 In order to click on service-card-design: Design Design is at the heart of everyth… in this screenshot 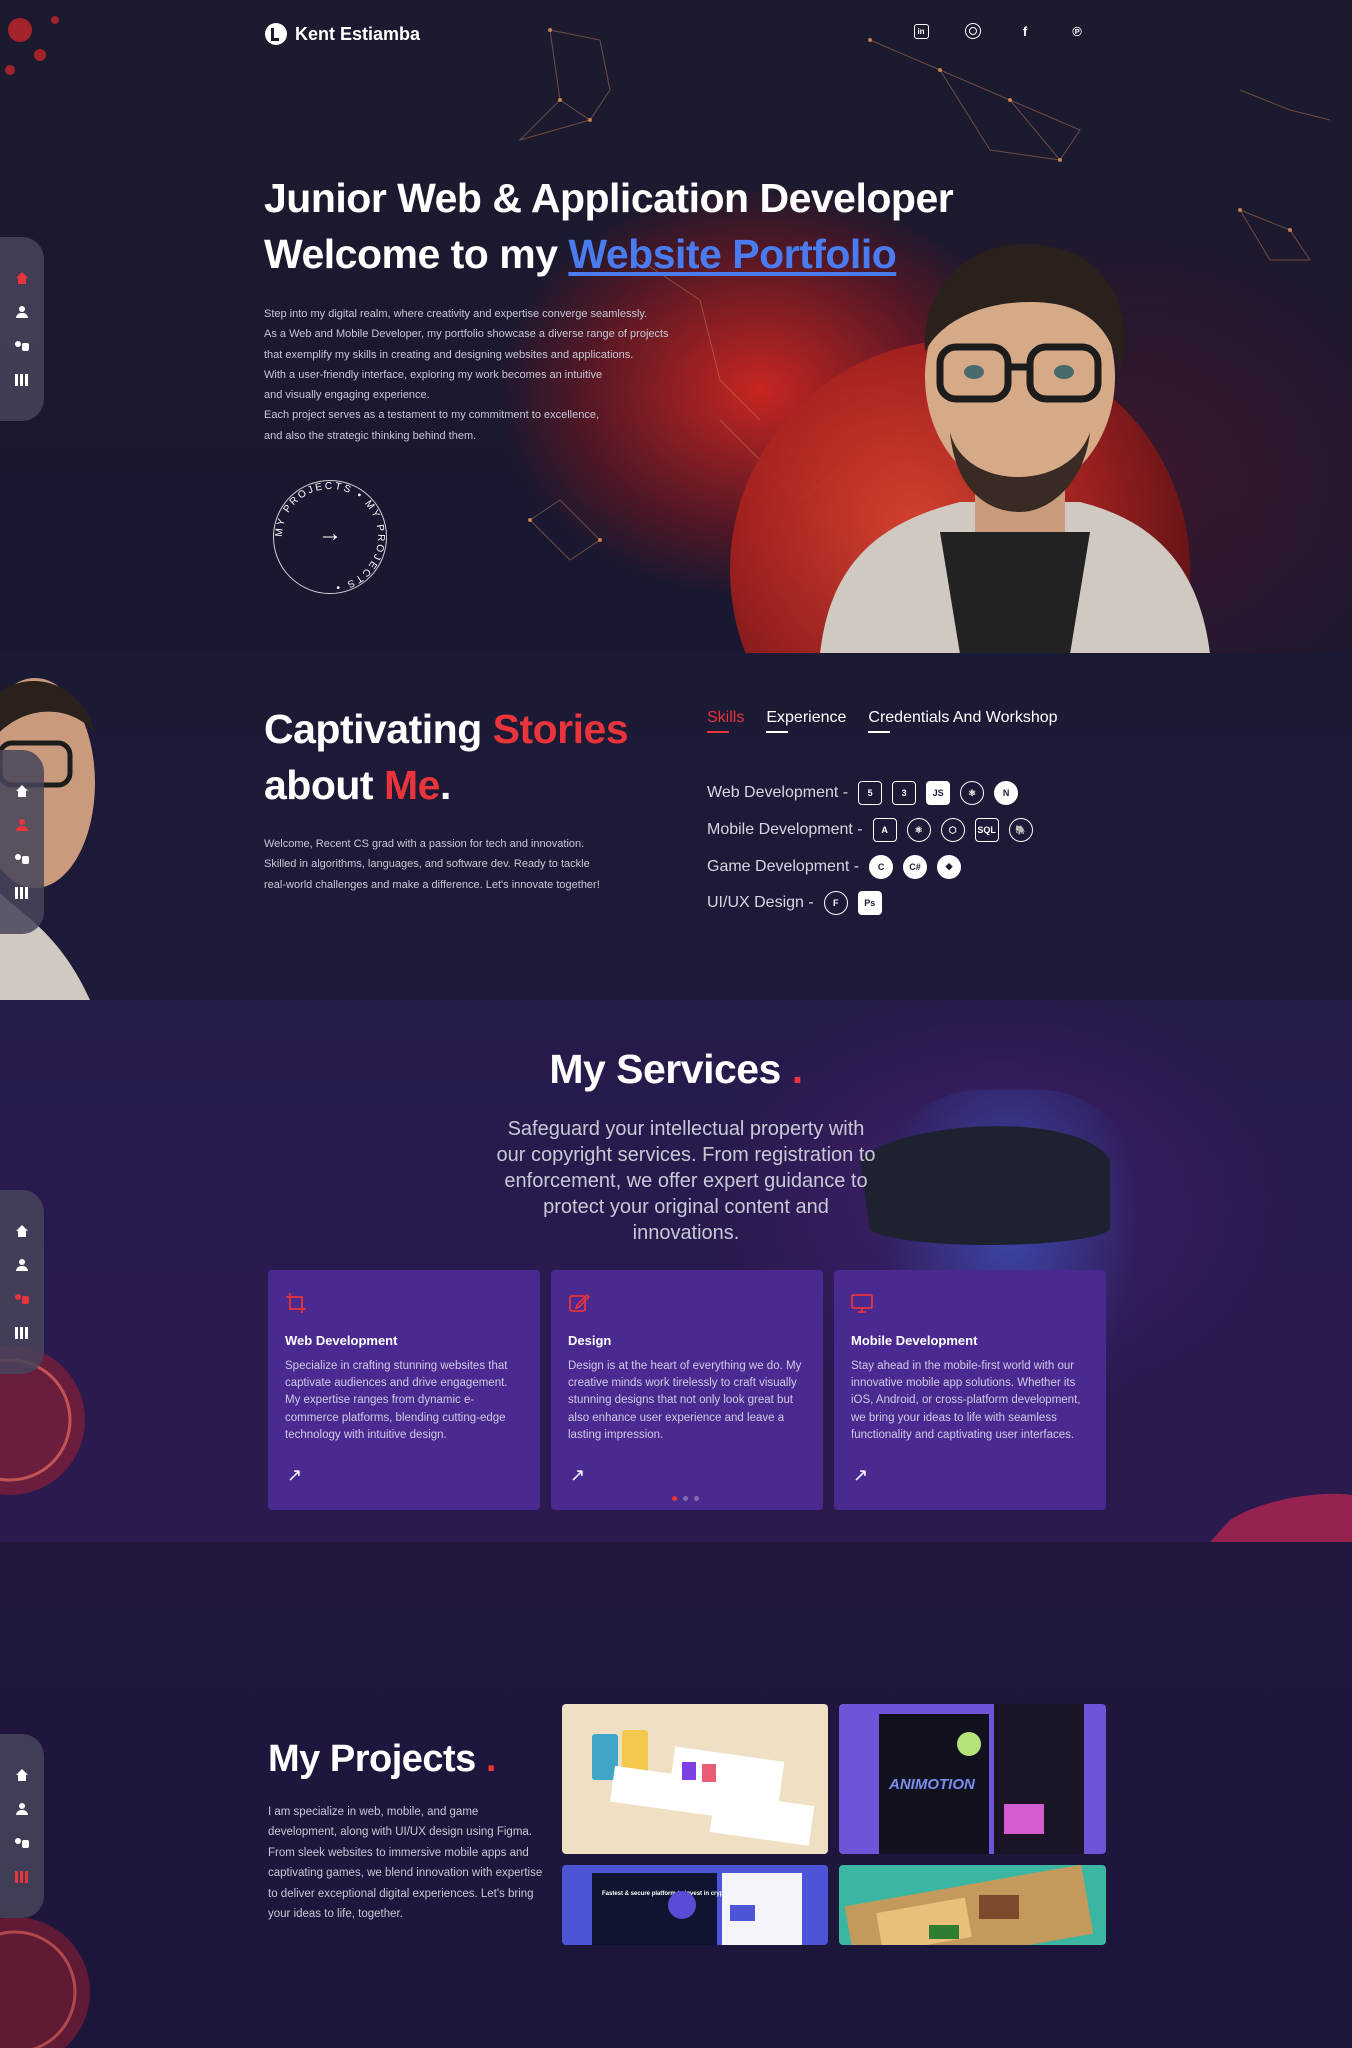, I will do `click(687, 1390)`.